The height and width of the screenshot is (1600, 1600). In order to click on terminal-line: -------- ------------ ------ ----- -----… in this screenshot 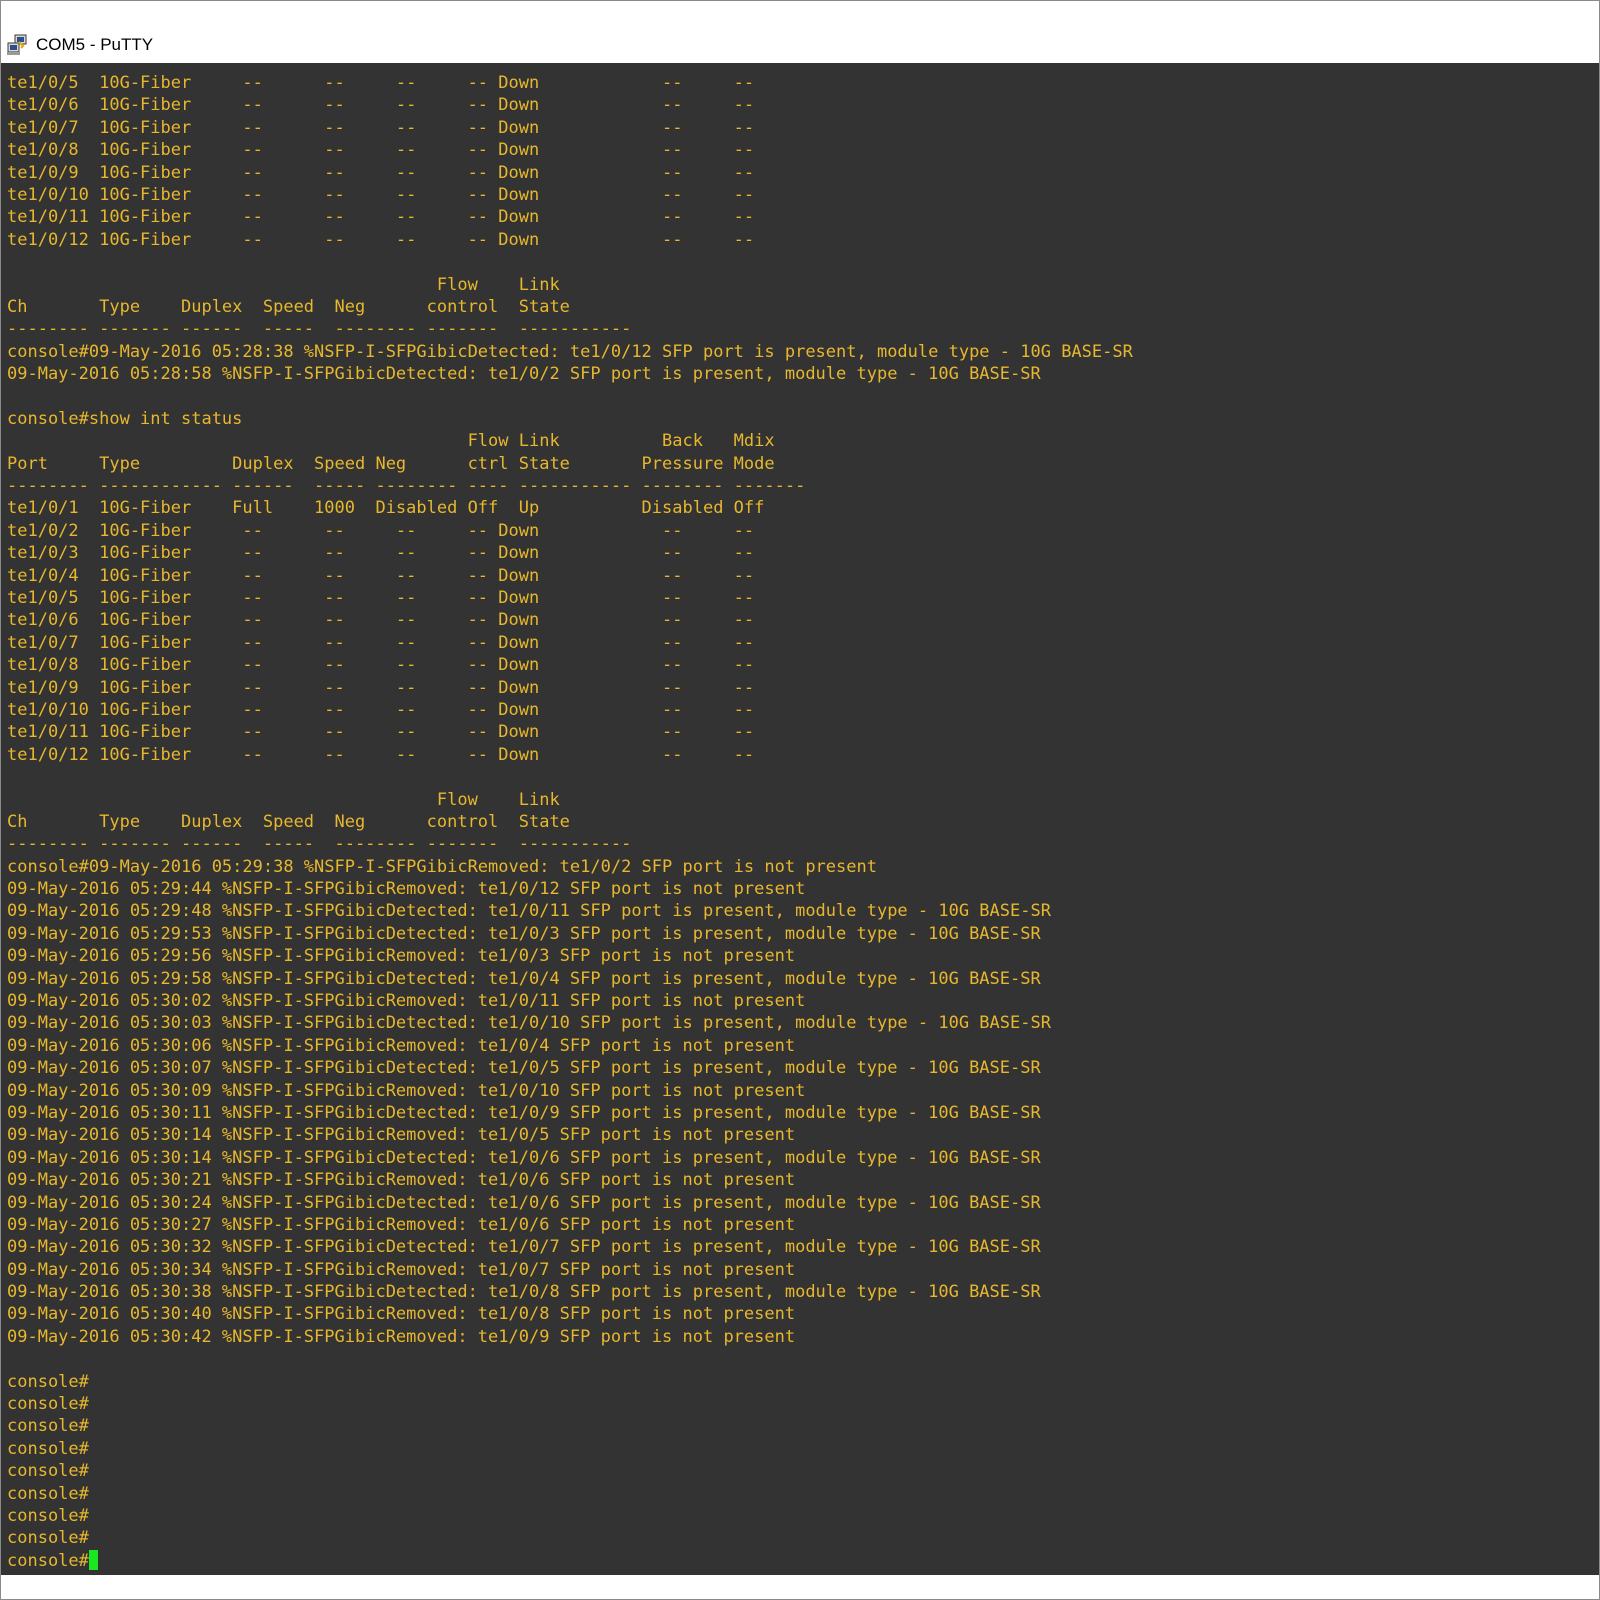, I will do `click(406, 486)`.